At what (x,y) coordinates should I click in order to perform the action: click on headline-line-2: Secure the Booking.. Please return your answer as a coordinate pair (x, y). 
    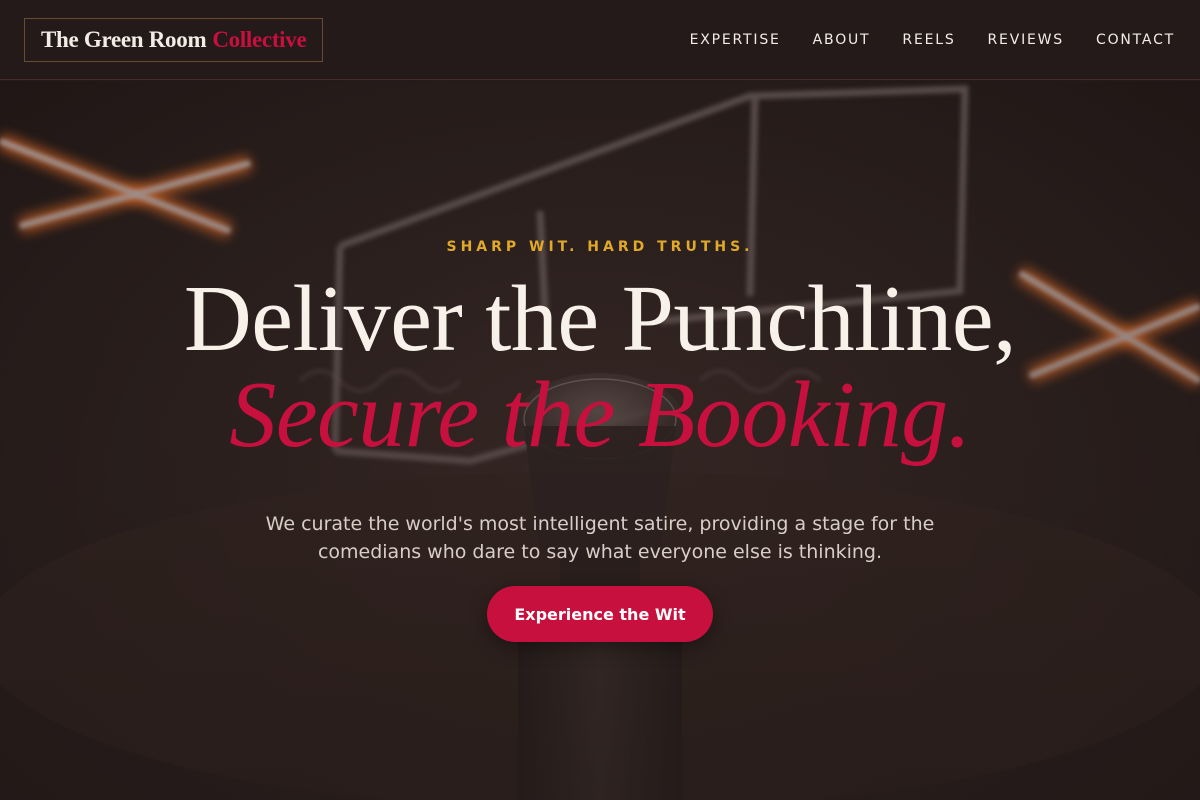
    Looking at the image, I should click on (600, 415).